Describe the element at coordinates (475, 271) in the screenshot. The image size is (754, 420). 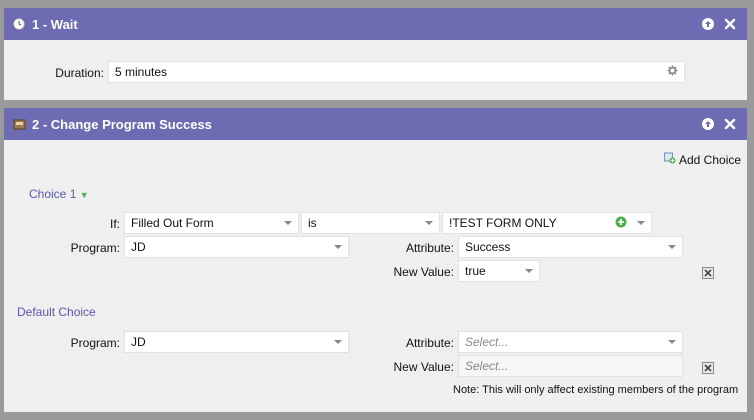
I see `new-value-value: true` at that location.